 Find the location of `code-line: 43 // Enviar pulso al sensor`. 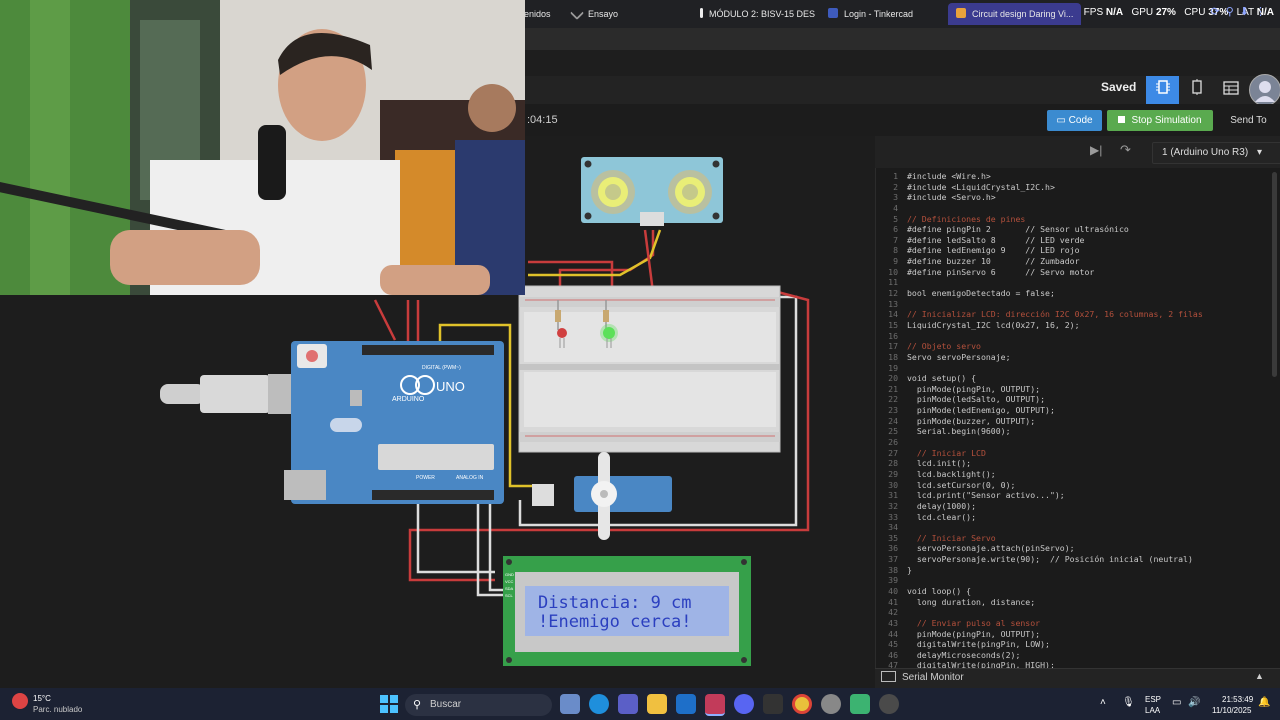

code-line: 43 // Enviar pulso al sensor is located at coordinates (1076, 623).